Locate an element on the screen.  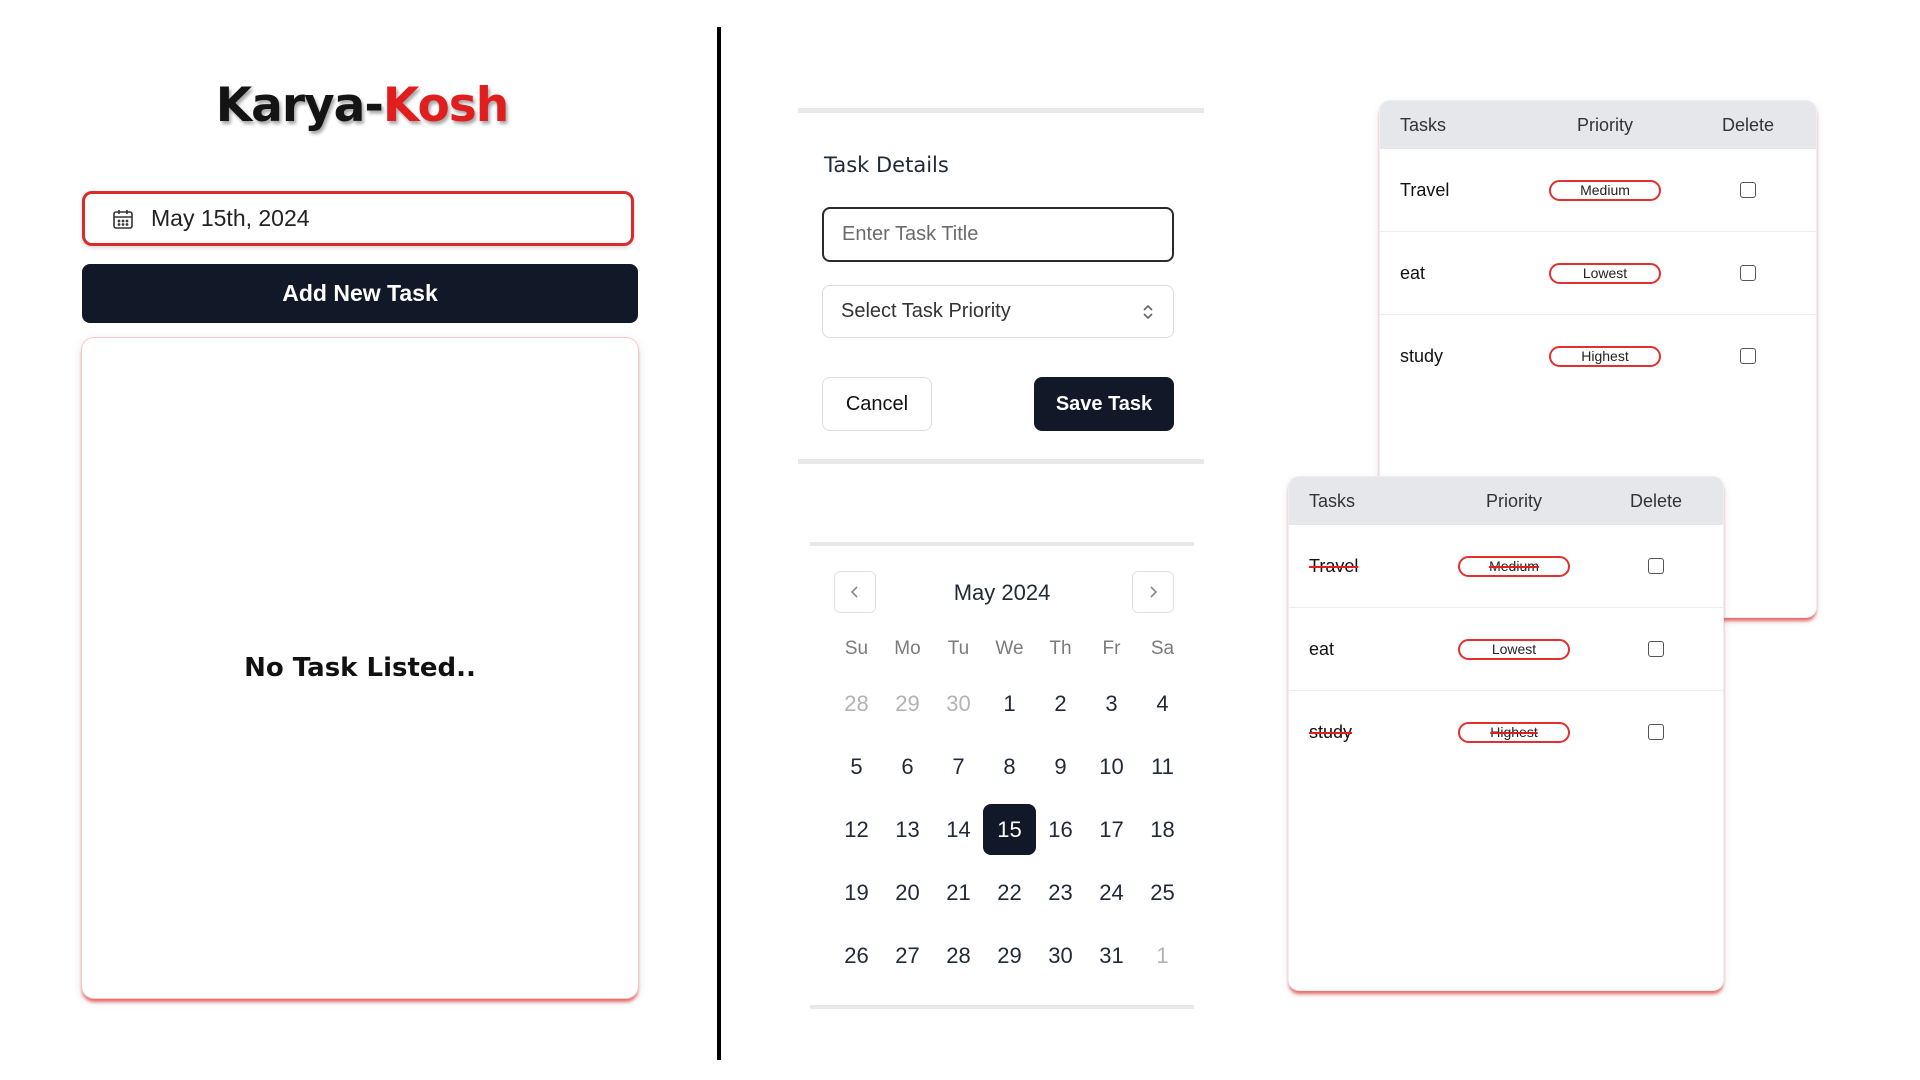
priority-label: Lowest is located at coordinates (1514, 649).